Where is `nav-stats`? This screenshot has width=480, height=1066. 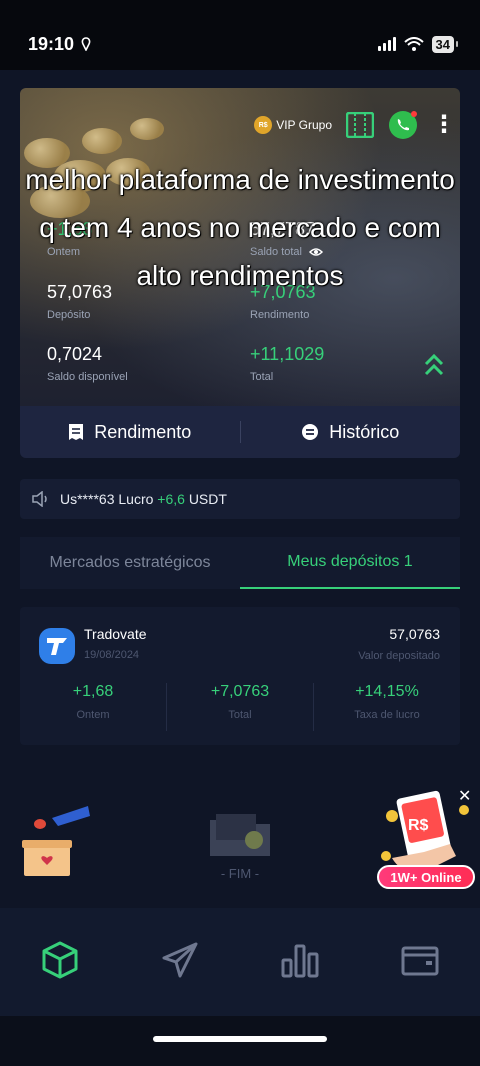 nav-stats is located at coordinates (300, 960).